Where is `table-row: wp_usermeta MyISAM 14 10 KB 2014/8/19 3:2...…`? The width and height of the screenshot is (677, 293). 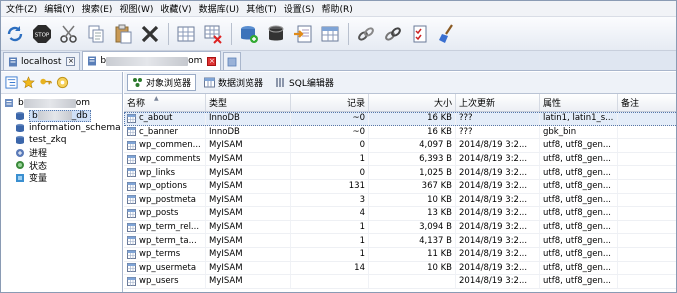
table-row: wp_usermeta MyISAM 14 10 KB 2014/8/19 3:2...… is located at coordinates (400, 268).